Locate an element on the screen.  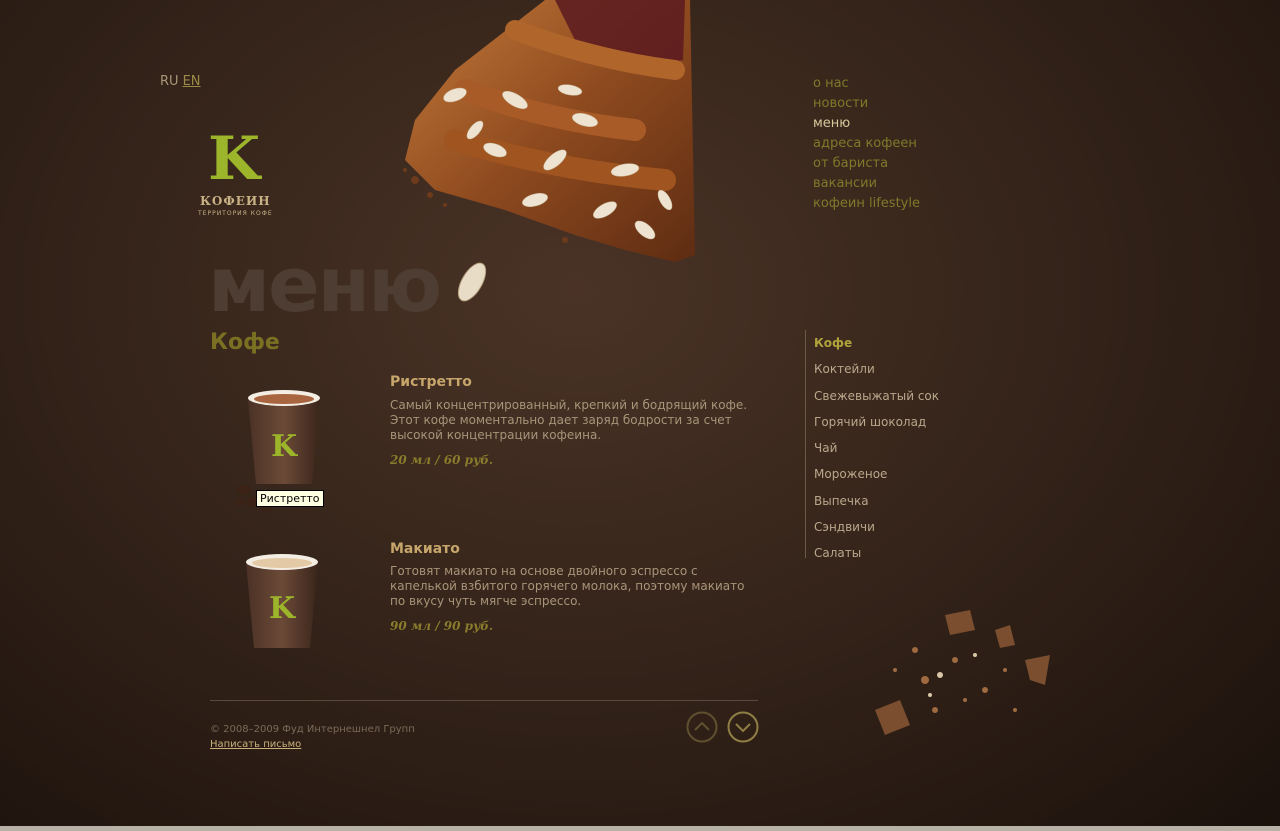
product-price: 20 мл / 60 руб. is located at coordinates (442, 460).